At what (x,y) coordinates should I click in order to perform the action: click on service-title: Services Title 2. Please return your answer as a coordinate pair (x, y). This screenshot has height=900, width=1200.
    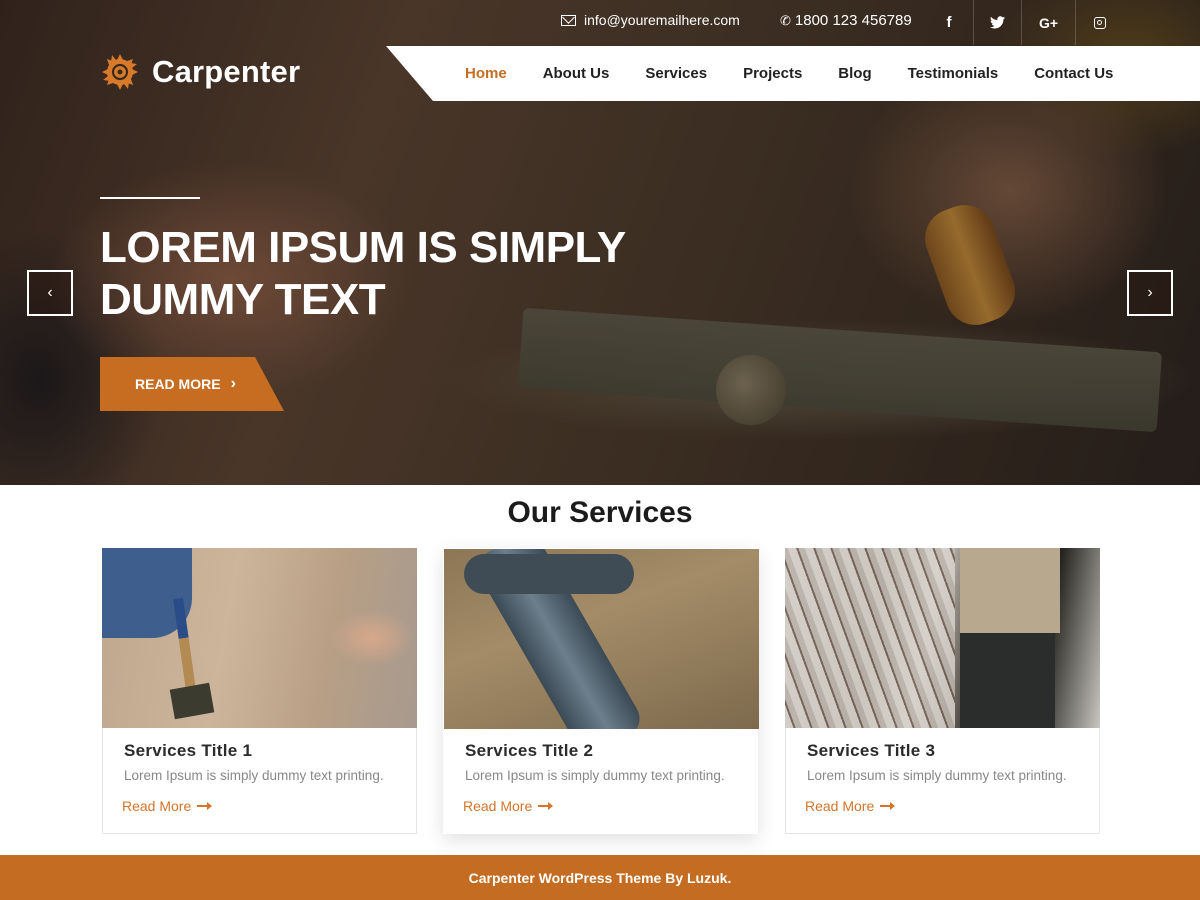
    Looking at the image, I should click on (529, 750).